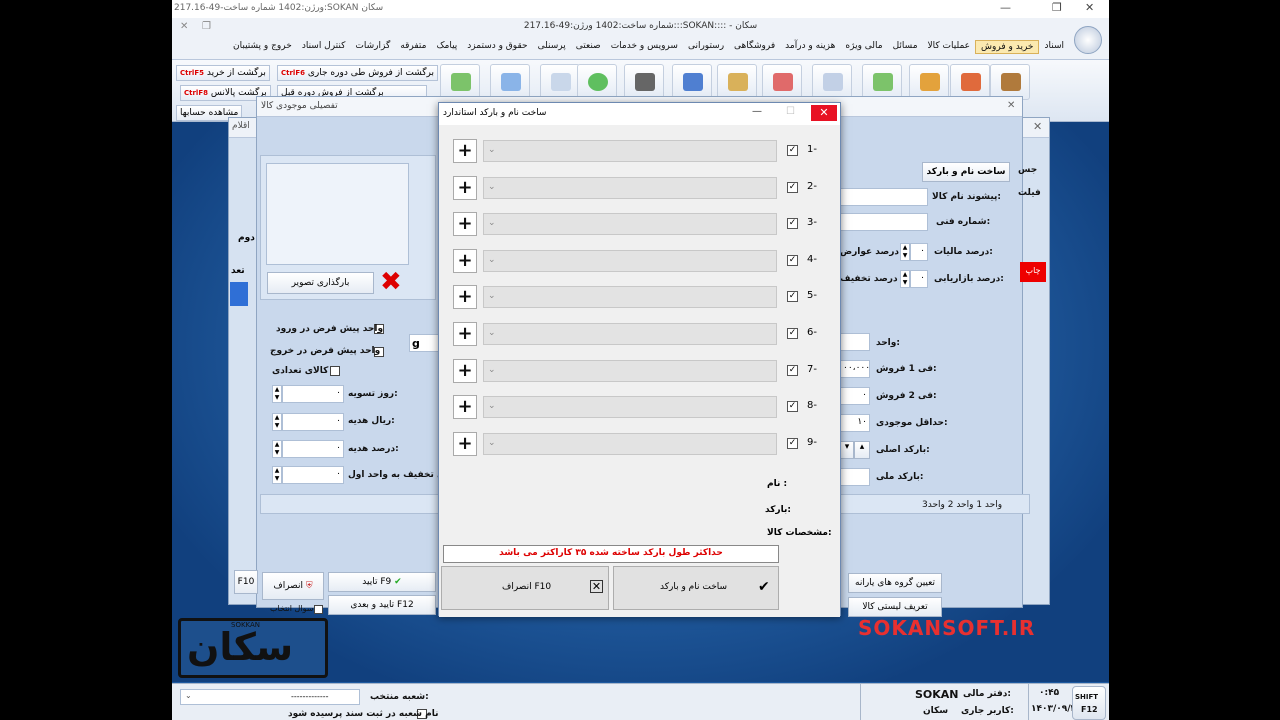 Image resolution: width=1280 pixels, height=720 pixels. I want to click on tax-pct-input: ۰, so click(919, 252).